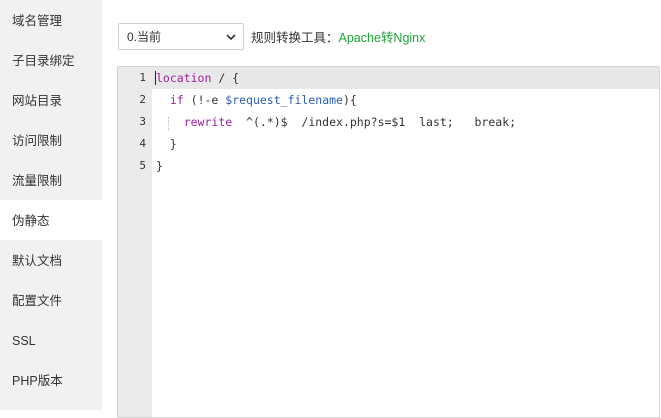 This screenshot has height=418, width=661. I want to click on code-line: 1 location / {, so click(388, 78).